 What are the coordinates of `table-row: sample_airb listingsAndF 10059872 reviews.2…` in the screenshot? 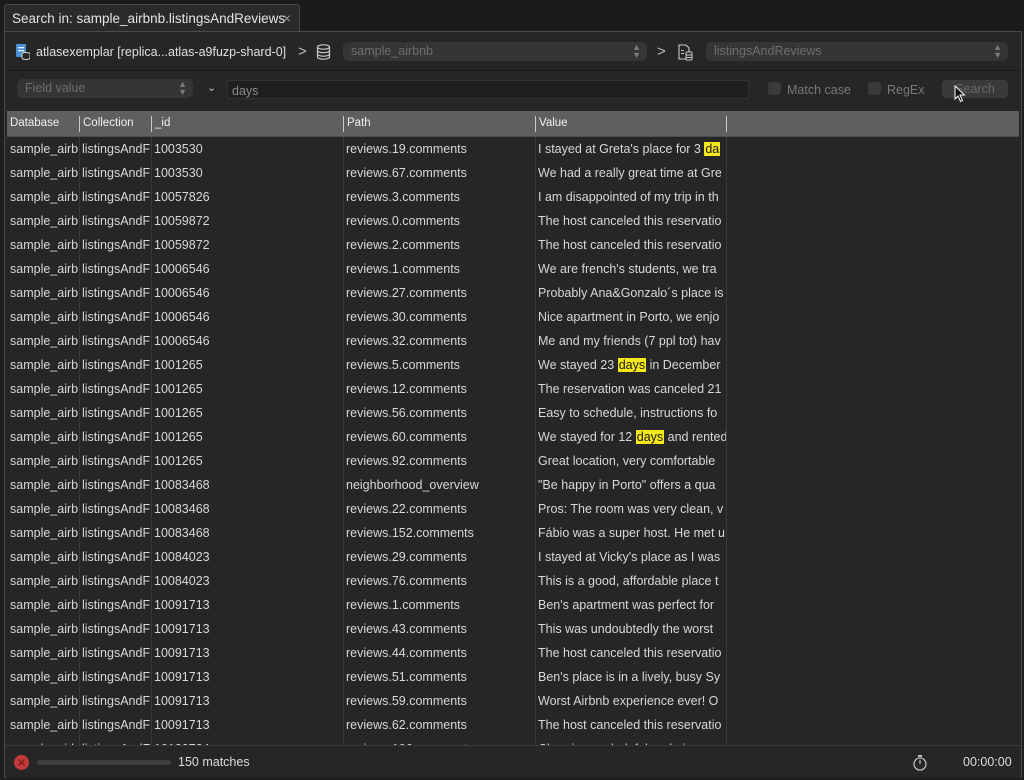 It's located at (513, 245).